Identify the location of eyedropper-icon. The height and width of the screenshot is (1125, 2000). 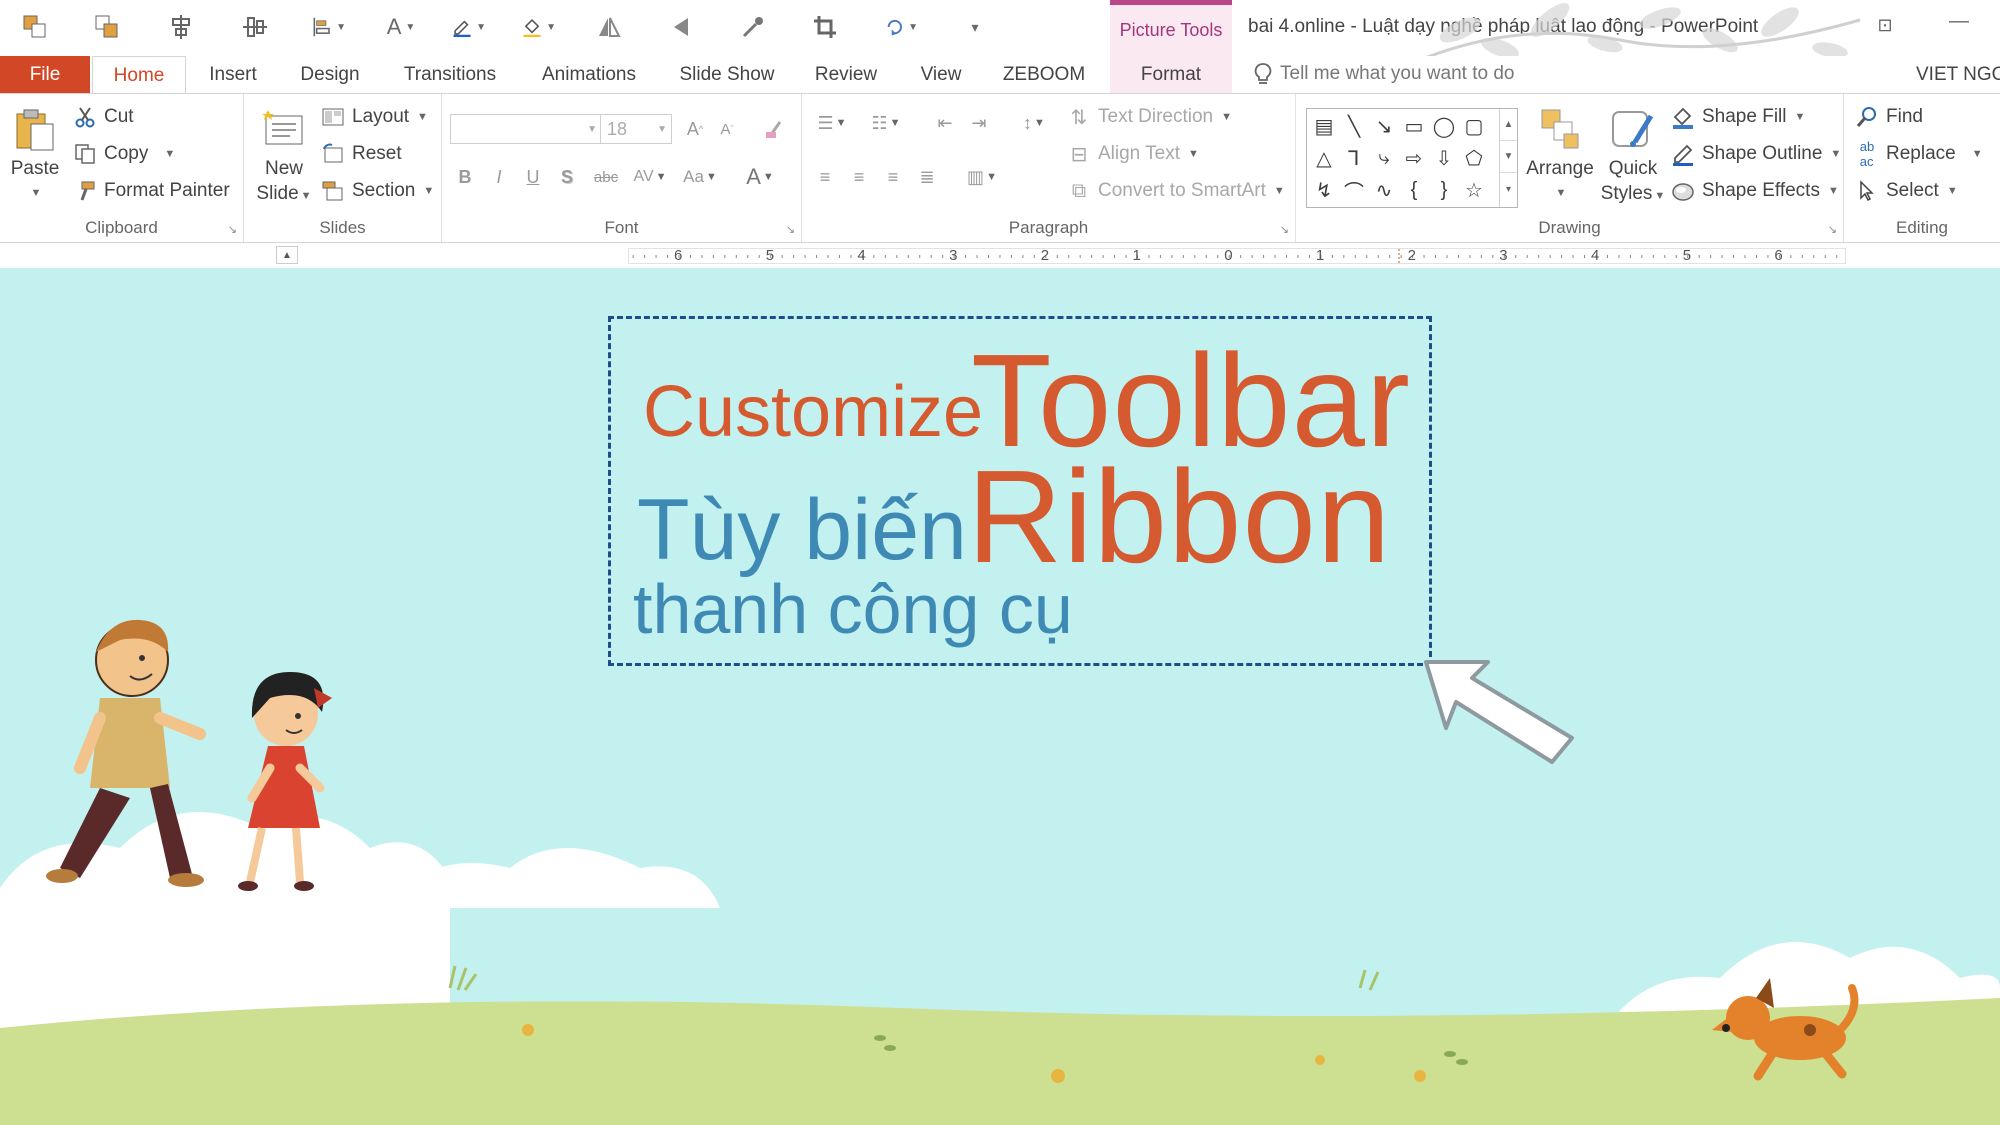
(753, 27).